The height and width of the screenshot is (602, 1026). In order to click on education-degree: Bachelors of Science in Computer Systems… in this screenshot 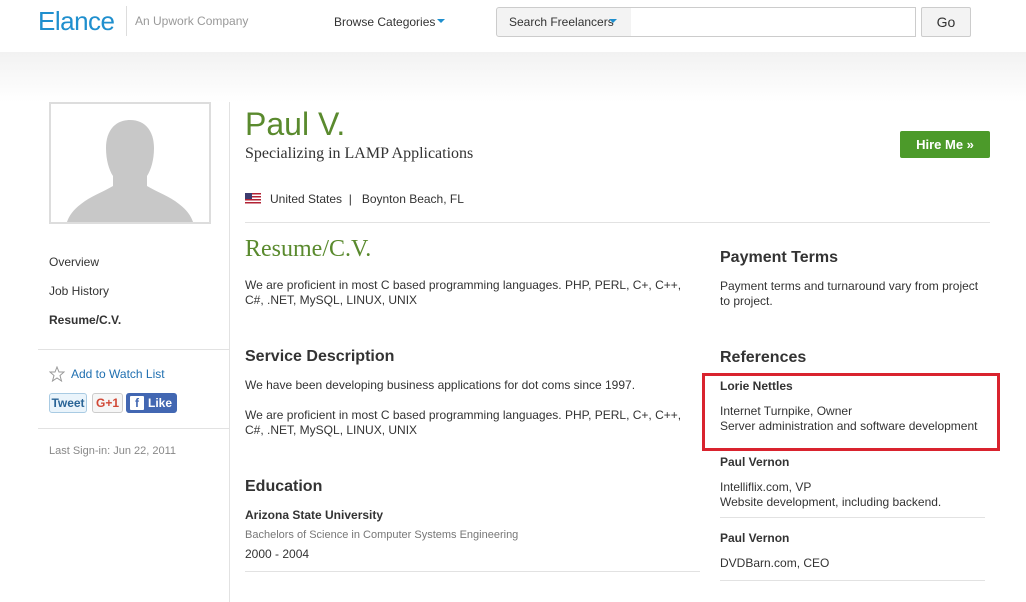, I will do `click(382, 535)`.